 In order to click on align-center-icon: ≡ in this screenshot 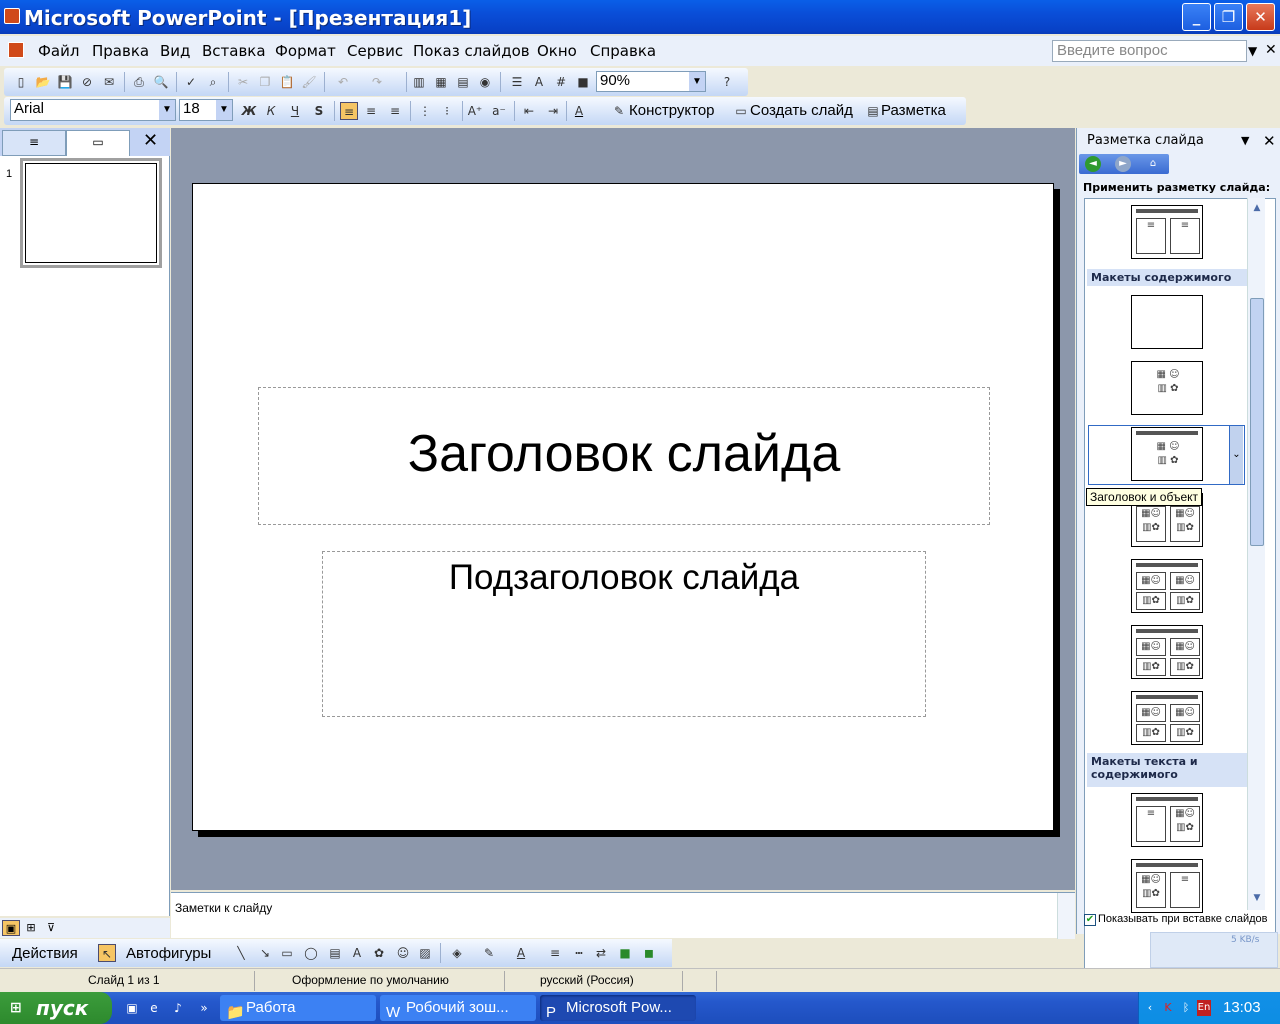, I will do `click(371, 111)`.